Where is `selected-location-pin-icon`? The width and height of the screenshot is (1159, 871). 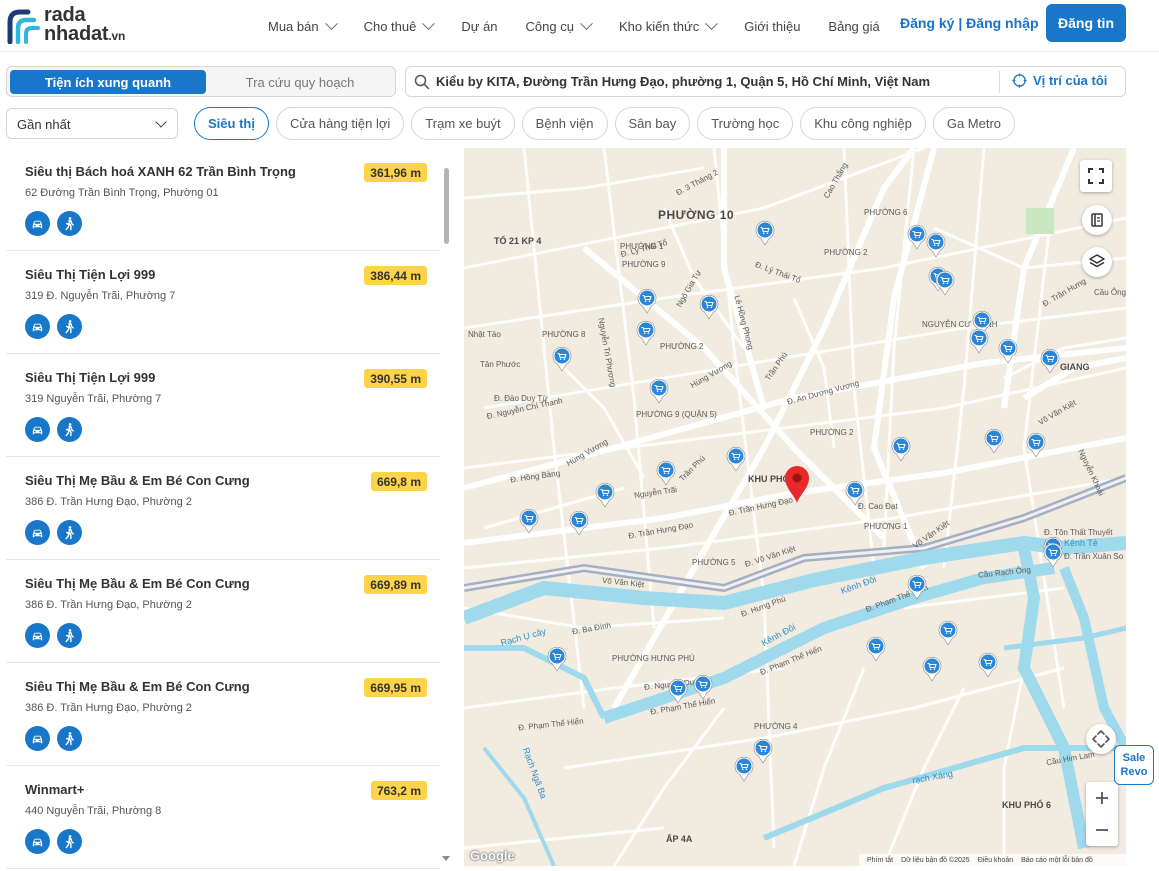
selected-location-pin-icon is located at coordinates (797, 484).